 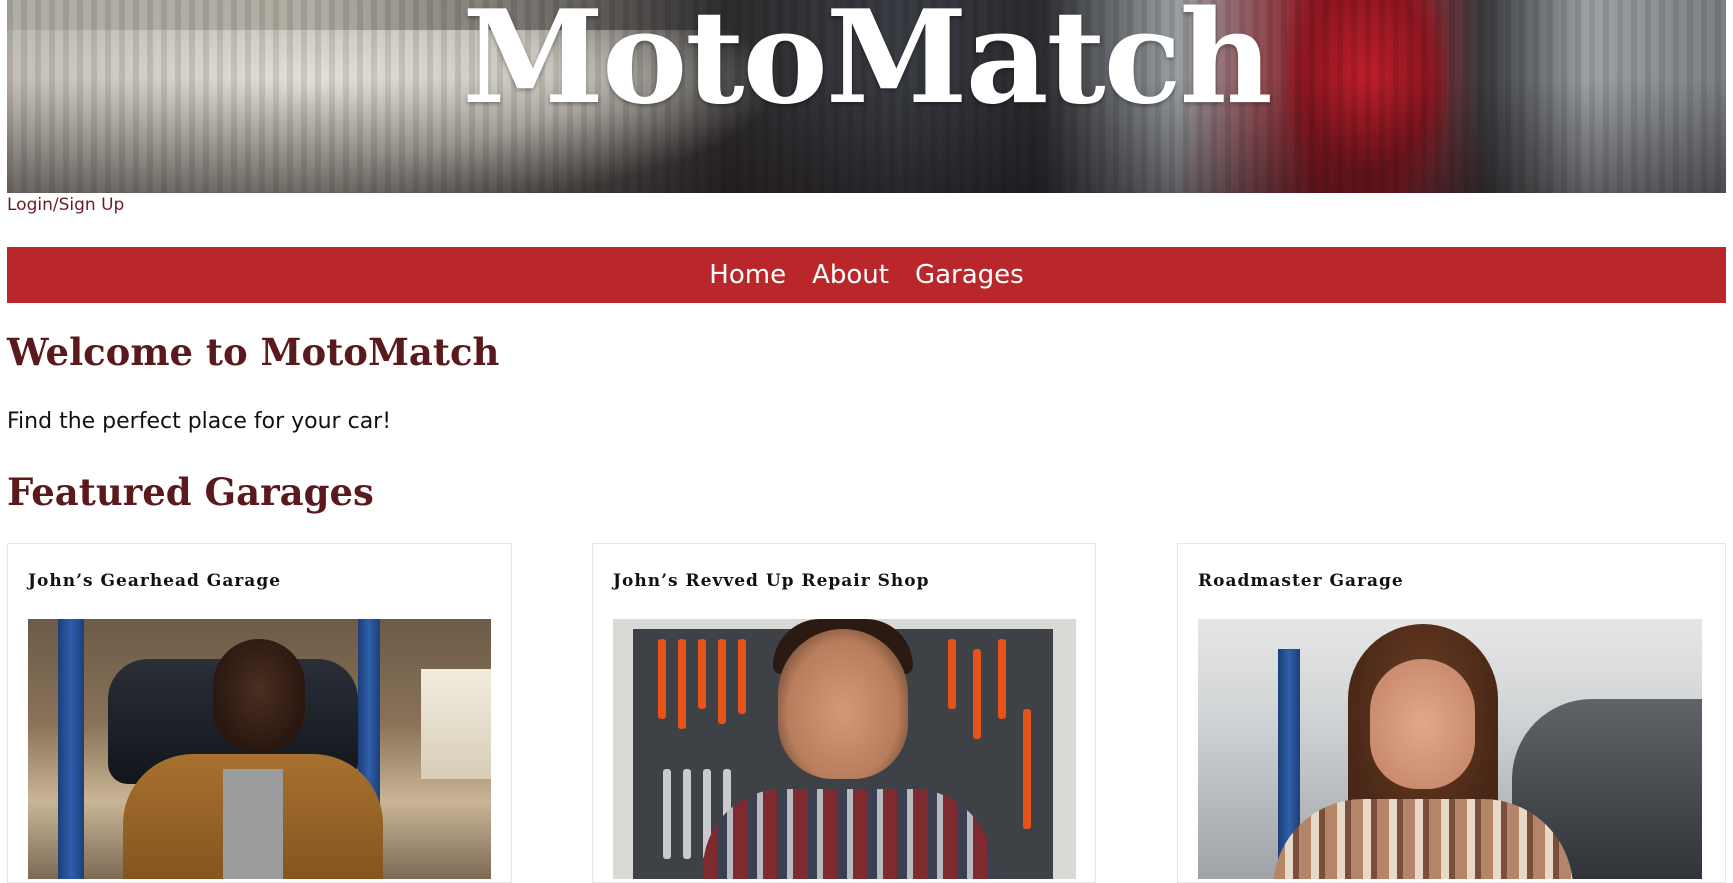 I want to click on garage-card-1: John’s Gearhead Garage, so click(x=259, y=713).